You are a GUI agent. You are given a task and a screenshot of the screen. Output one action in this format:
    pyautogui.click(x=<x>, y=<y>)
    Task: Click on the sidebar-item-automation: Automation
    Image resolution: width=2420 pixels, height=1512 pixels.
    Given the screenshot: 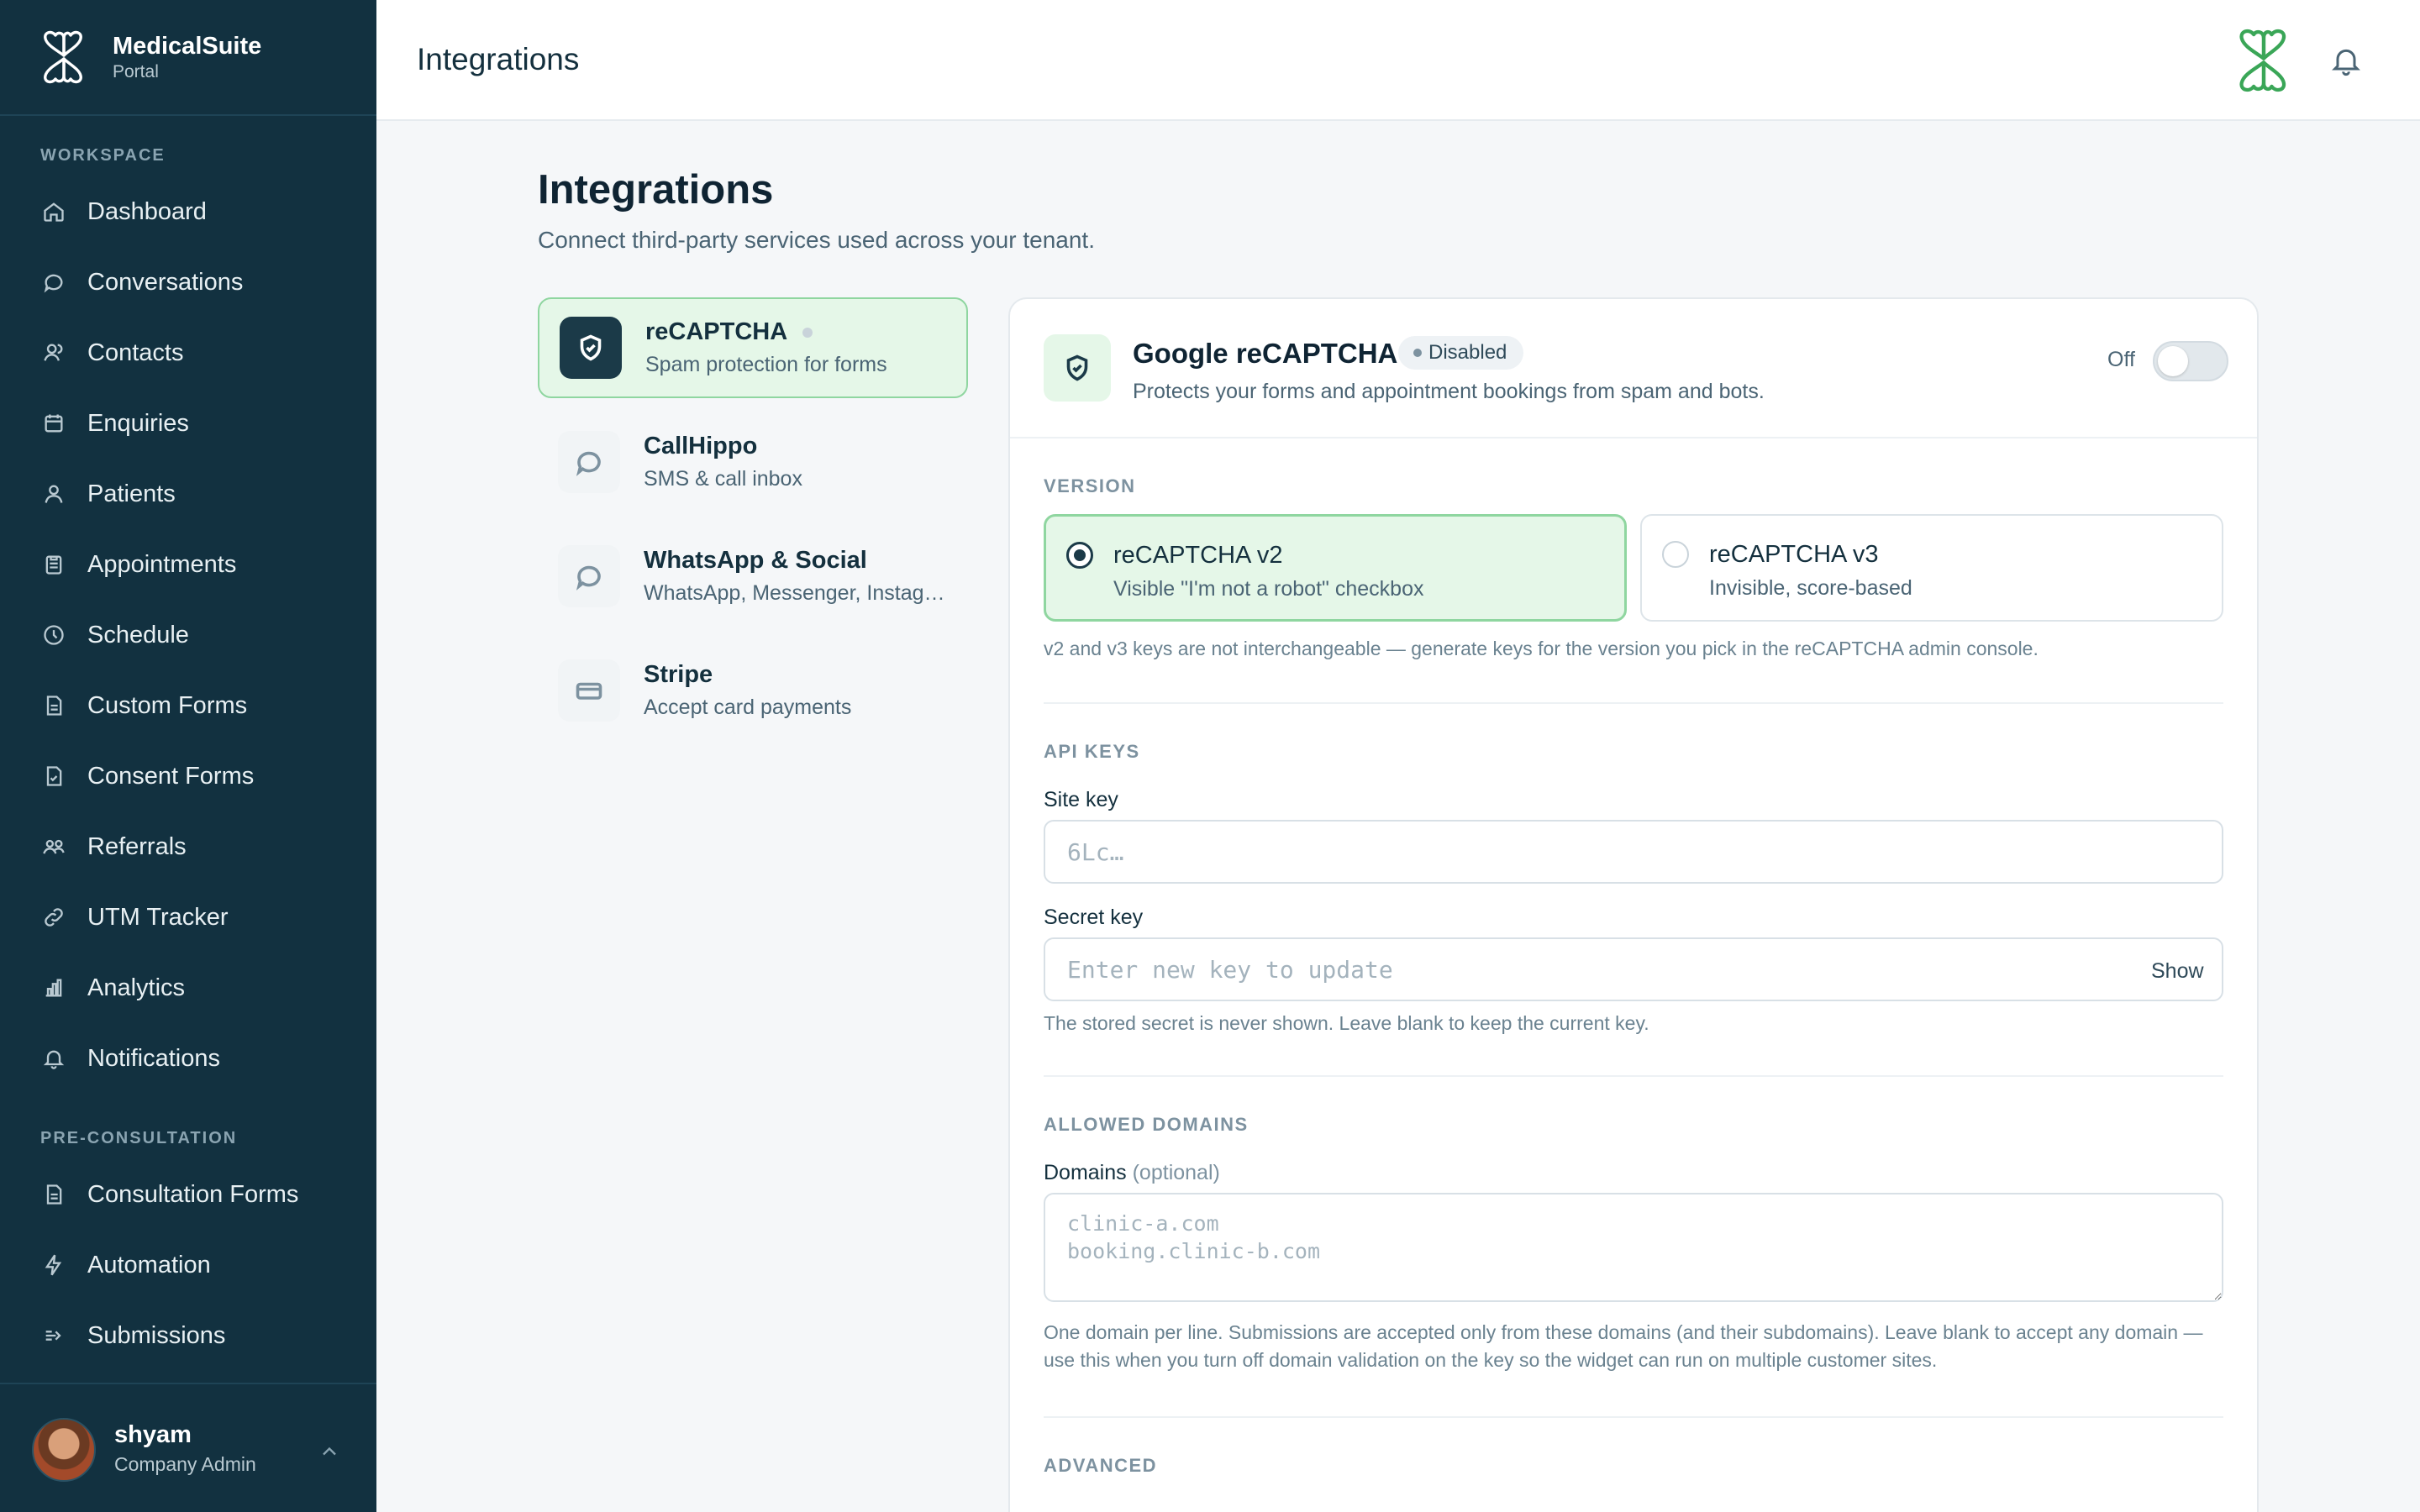 What is the action you would take?
    pyautogui.click(x=200, y=1265)
    